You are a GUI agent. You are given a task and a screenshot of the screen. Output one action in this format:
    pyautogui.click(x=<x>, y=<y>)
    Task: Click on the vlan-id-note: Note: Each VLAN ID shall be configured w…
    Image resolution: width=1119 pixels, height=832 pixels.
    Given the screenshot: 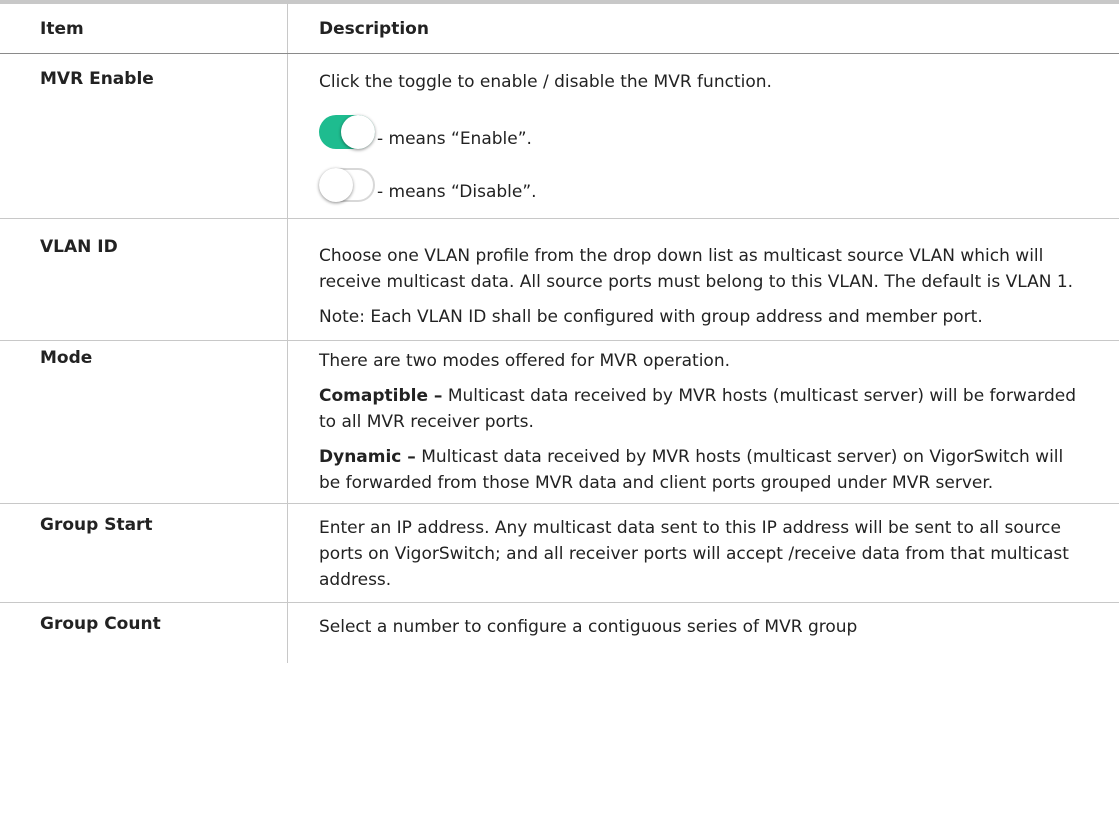 What is the action you would take?
    pyautogui.click(x=651, y=317)
    